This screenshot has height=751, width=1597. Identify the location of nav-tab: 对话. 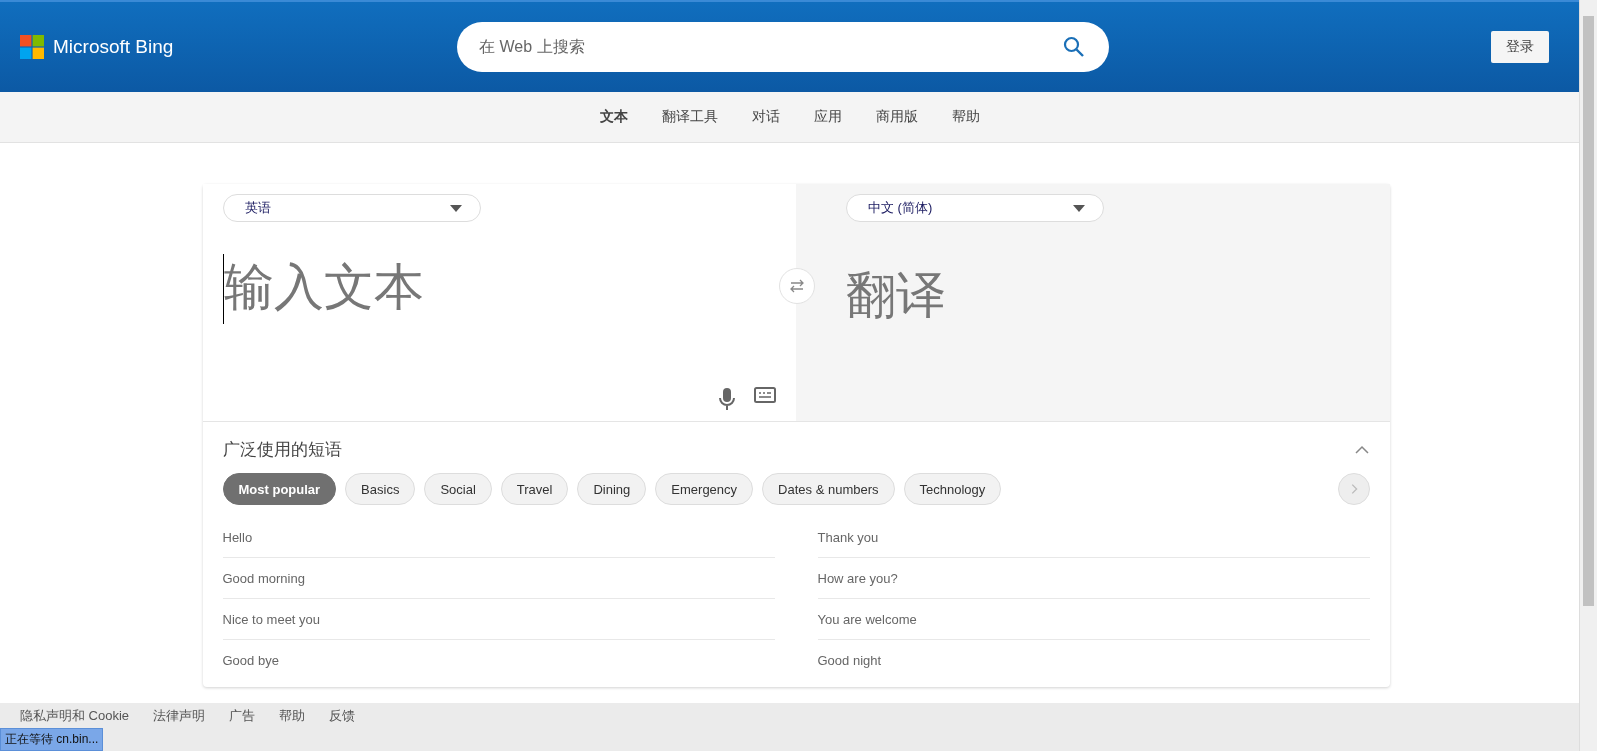
(765, 117).